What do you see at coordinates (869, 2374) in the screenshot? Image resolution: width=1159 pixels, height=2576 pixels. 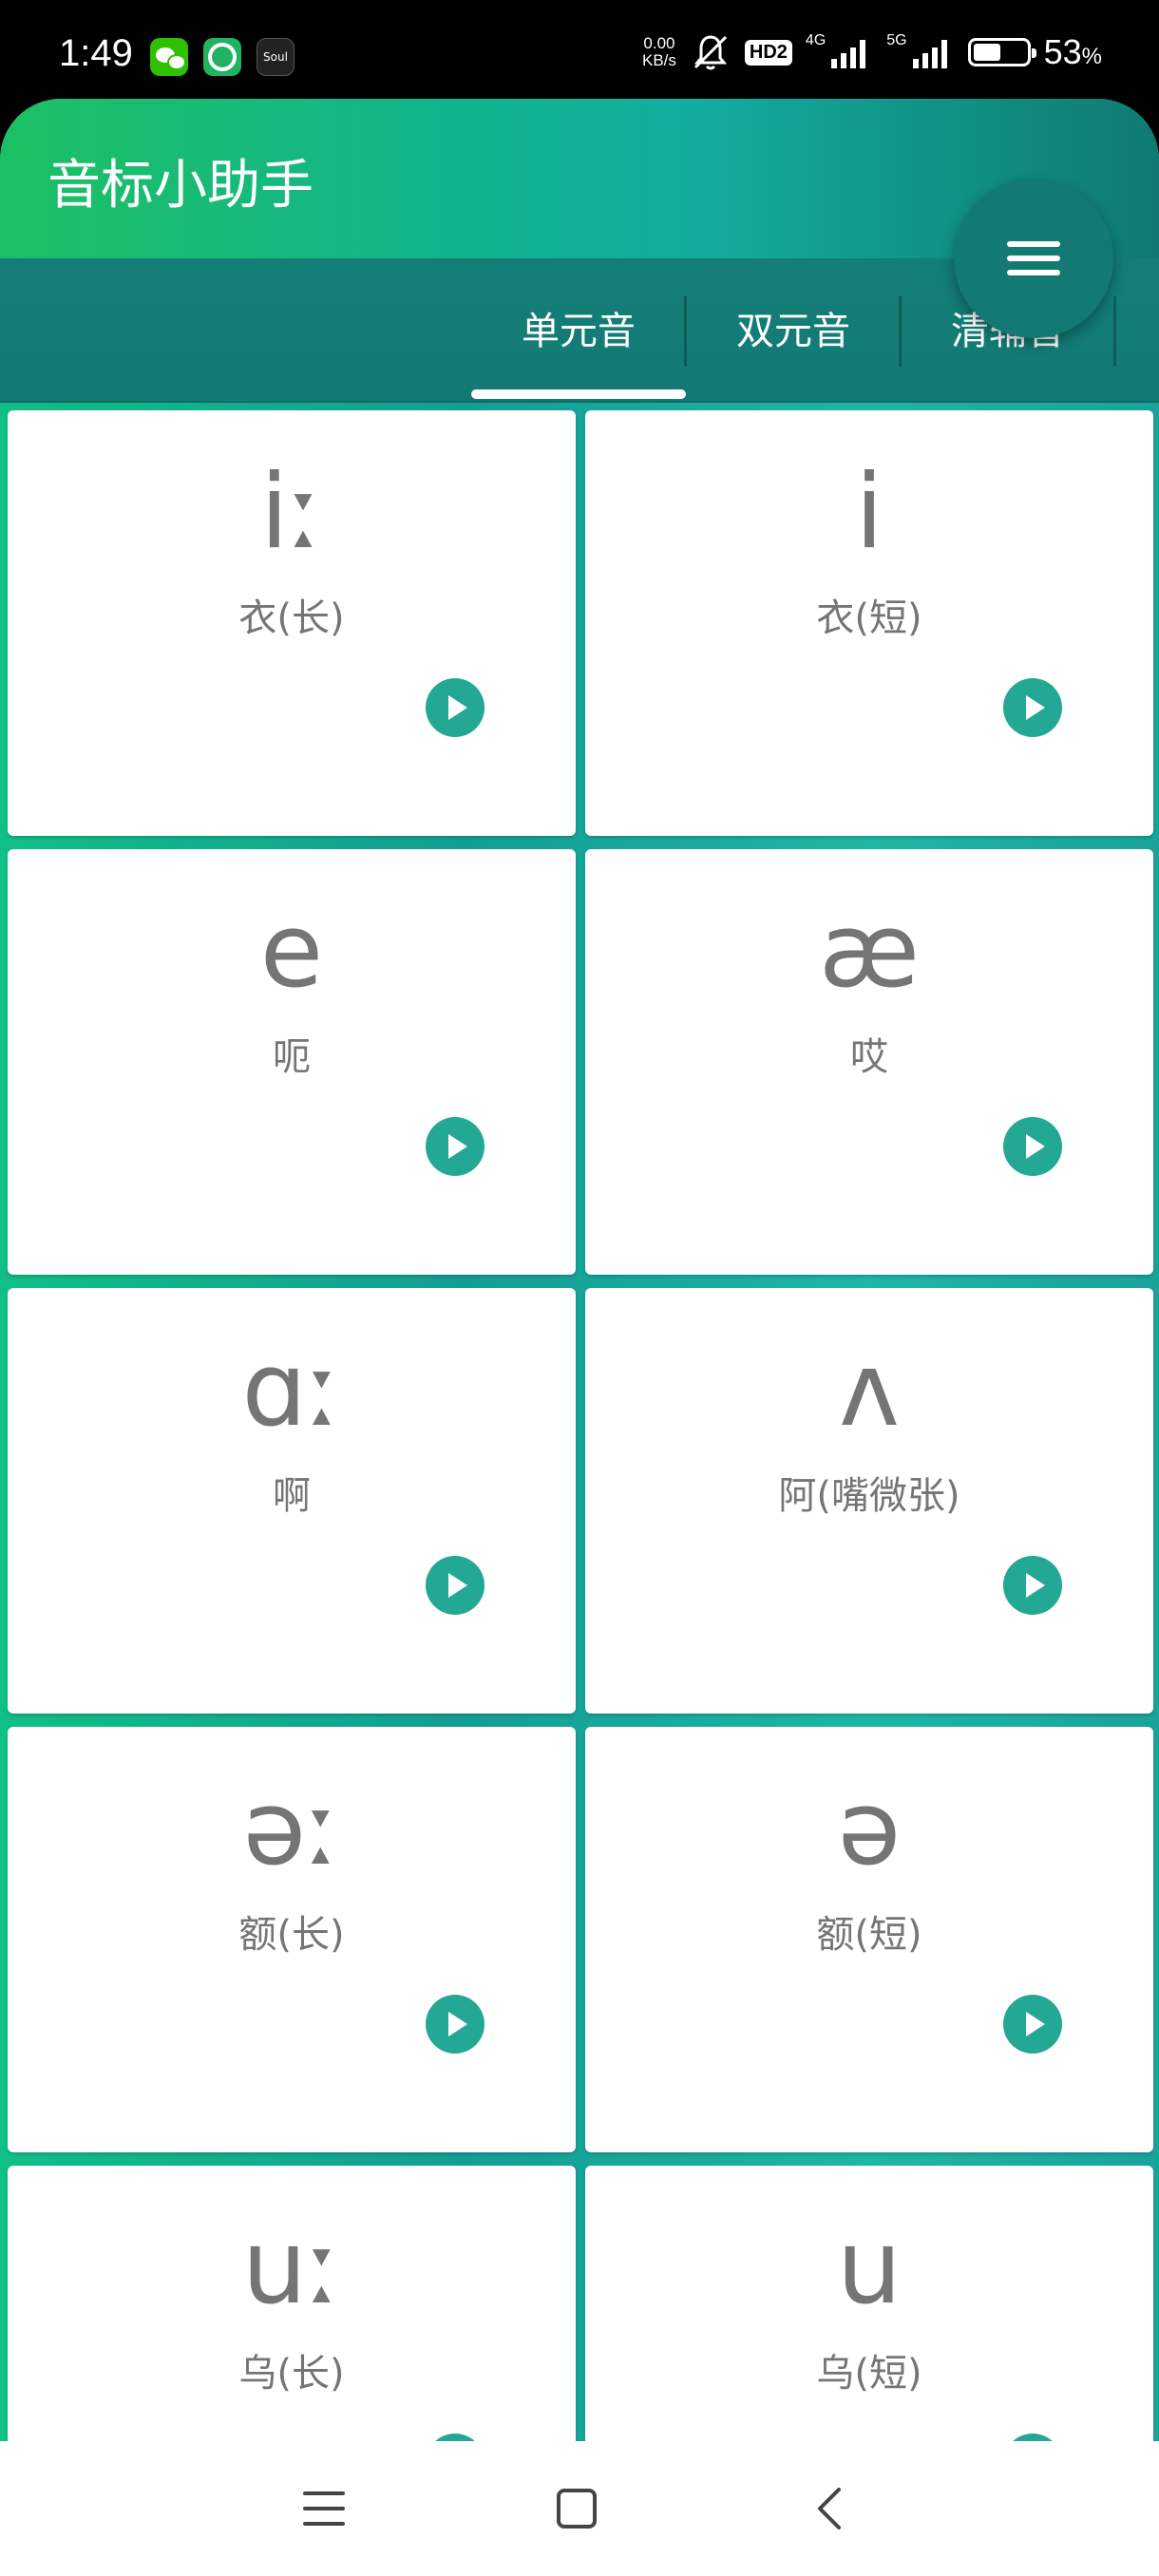 I see `pronunciation-hint: 乌(短)` at bounding box center [869, 2374].